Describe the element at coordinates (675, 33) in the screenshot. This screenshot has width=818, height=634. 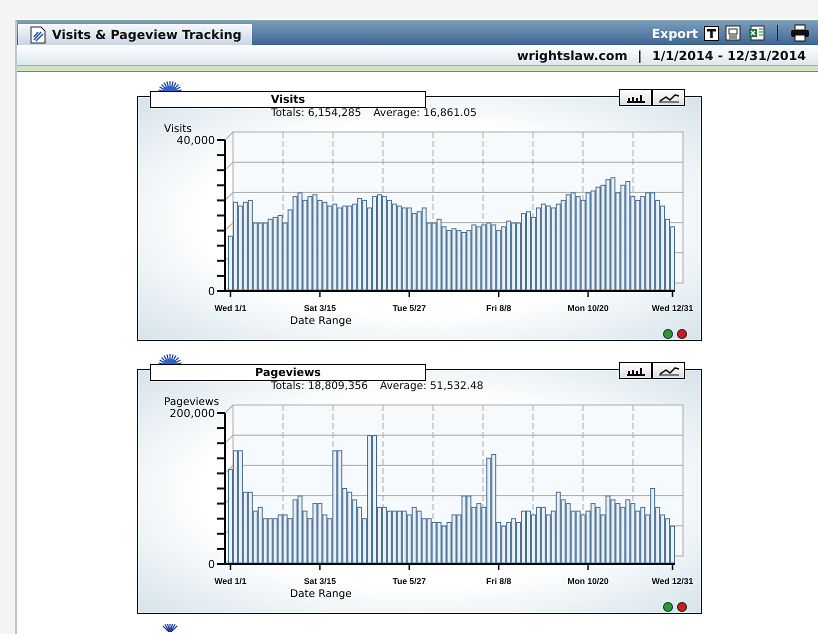
I see `export-label: Export` at that location.